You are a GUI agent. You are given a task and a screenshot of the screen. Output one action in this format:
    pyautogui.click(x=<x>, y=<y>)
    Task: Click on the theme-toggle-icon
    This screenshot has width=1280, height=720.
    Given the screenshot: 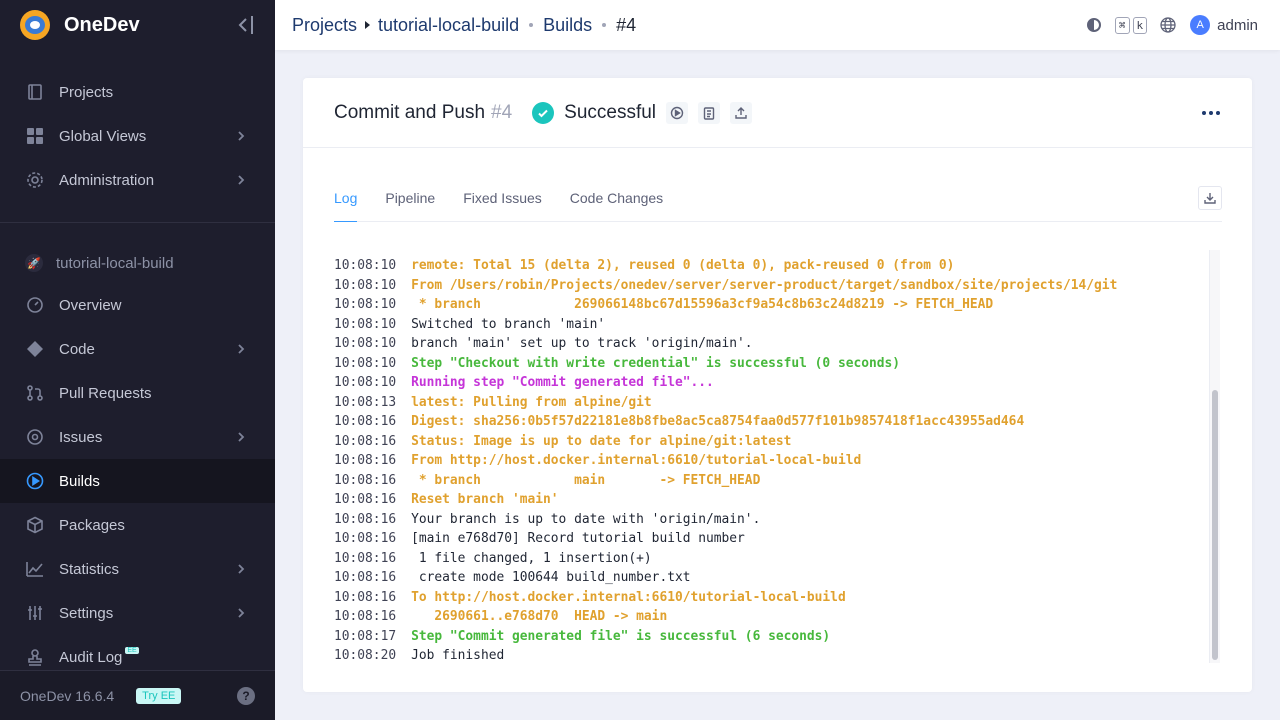 What is the action you would take?
    pyautogui.click(x=1093, y=25)
    